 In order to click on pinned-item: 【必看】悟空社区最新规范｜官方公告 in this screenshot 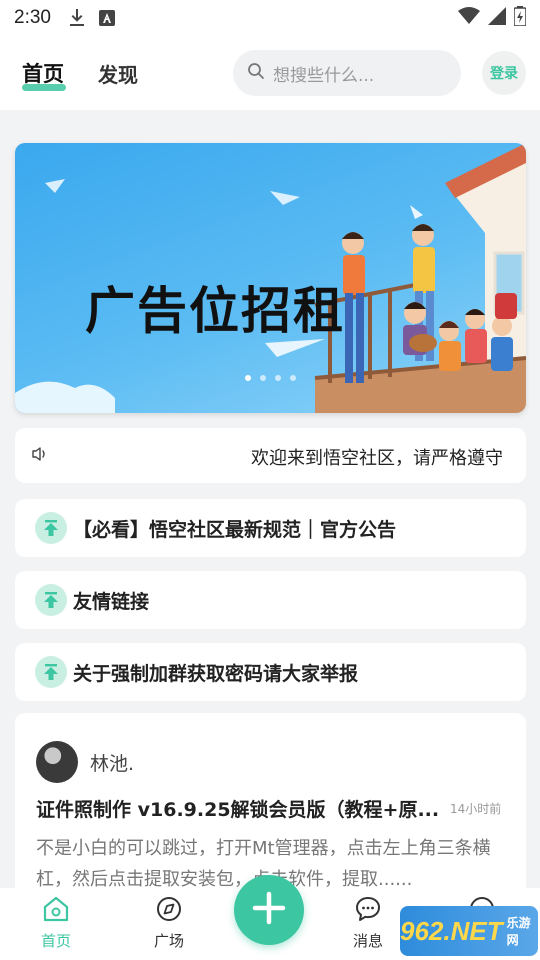, I will do `click(270, 528)`.